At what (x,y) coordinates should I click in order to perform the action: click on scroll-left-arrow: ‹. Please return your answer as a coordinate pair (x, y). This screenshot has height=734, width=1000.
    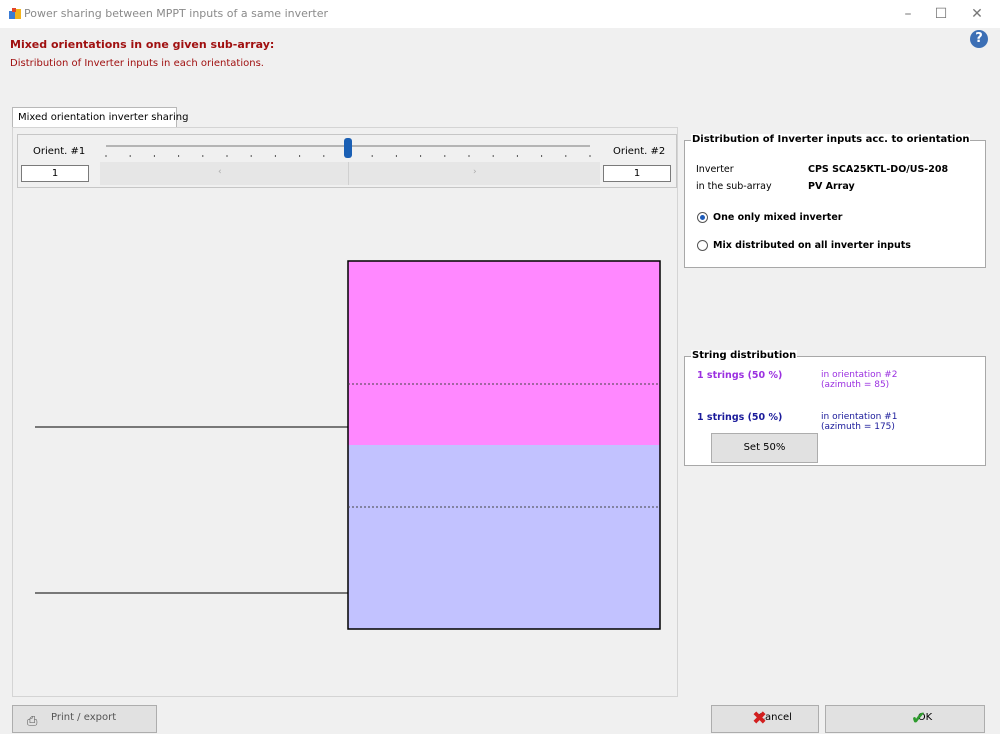
    Looking at the image, I should click on (220, 172).